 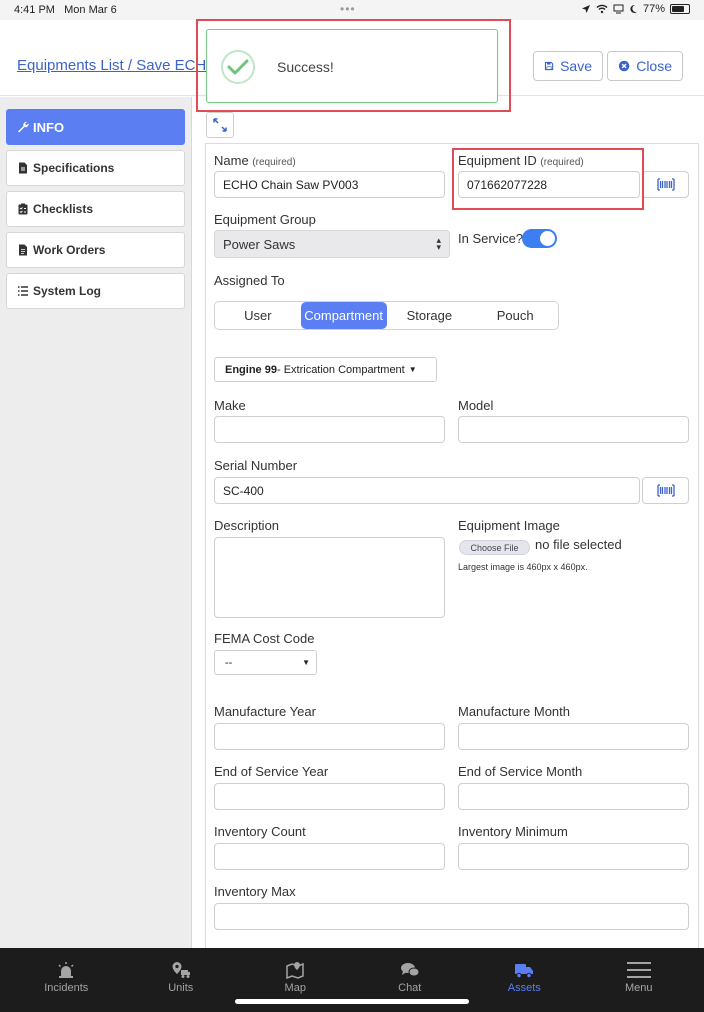 What do you see at coordinates (573, 736) in the screenshot?
I see `manufacture-month-input` at bounding box center [573, 736].